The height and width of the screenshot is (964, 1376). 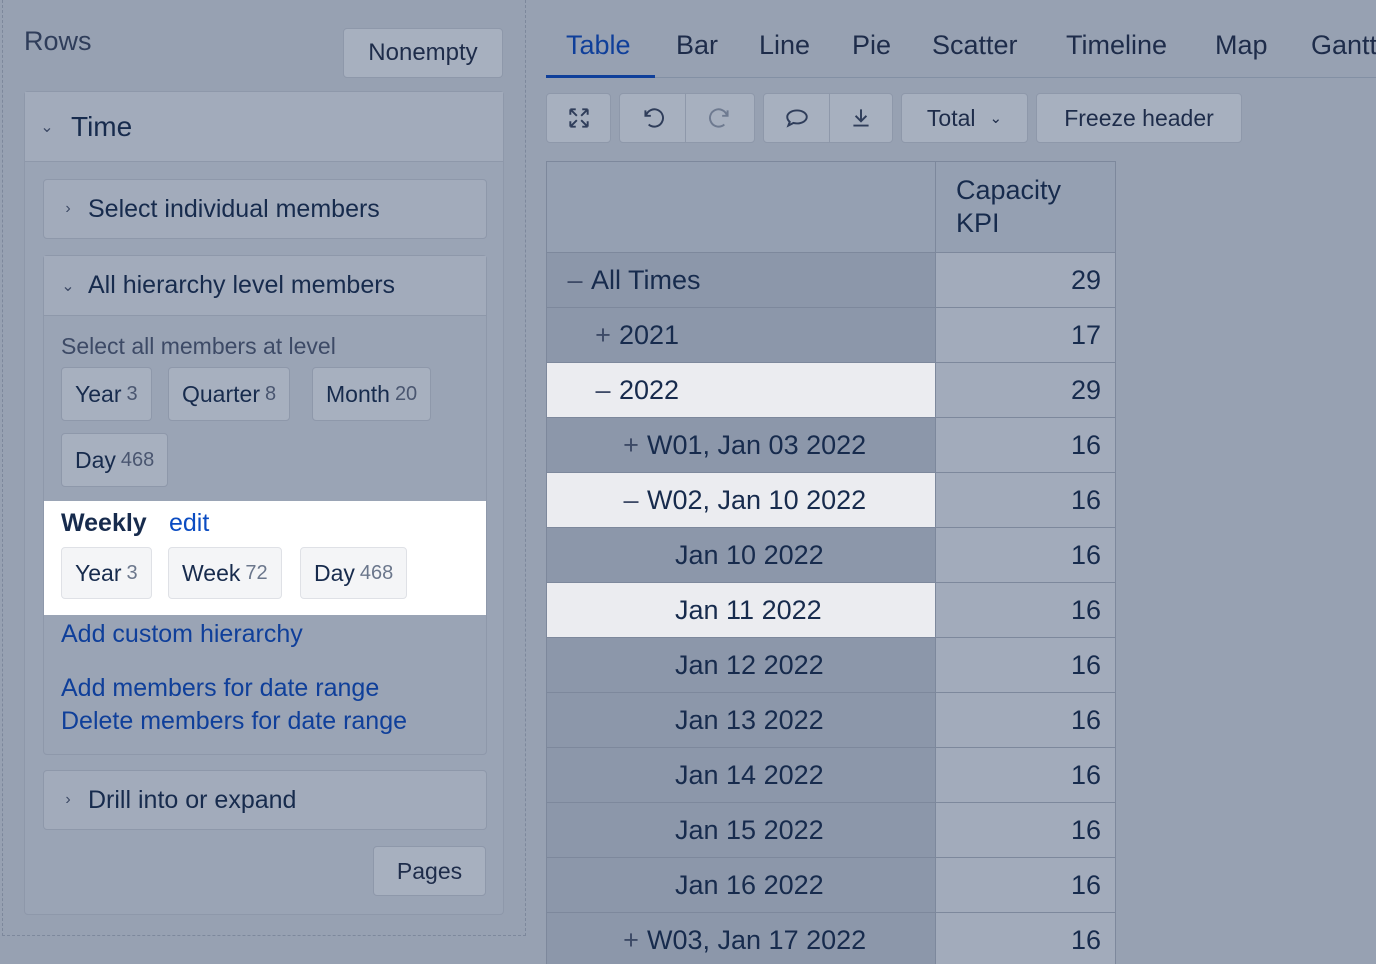 I want to click on total-dropdown: Total ⌄, so click(x=964, y=118).